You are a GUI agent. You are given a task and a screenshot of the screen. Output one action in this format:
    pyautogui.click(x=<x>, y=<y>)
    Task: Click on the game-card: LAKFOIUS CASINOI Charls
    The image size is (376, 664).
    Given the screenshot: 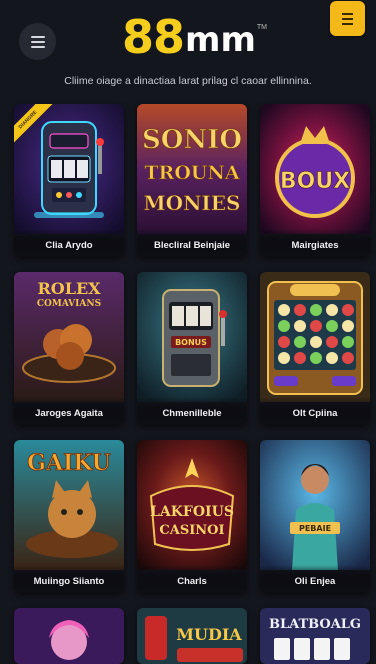 What is the action you would take?
    pyautogui.click(x=192, y=516)
    